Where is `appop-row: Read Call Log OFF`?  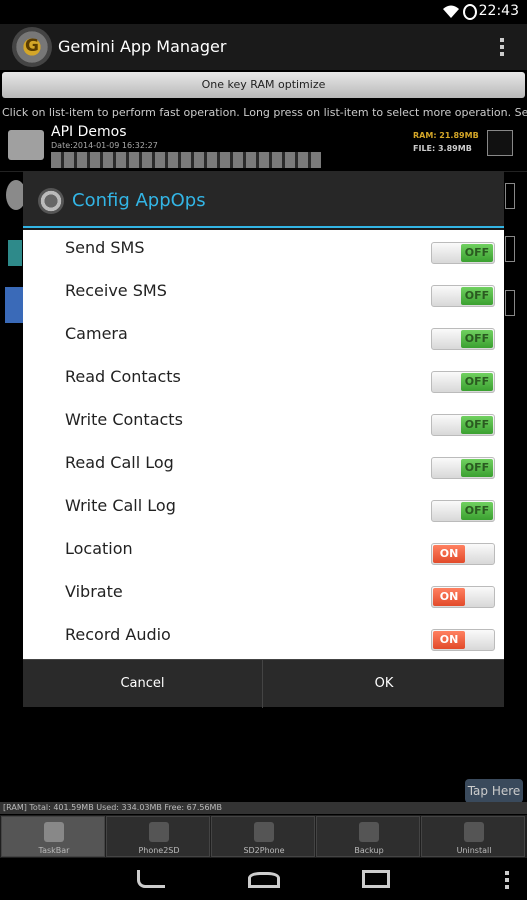 appop-row: Read Call Log OFF is located at coordinates (263, 466).